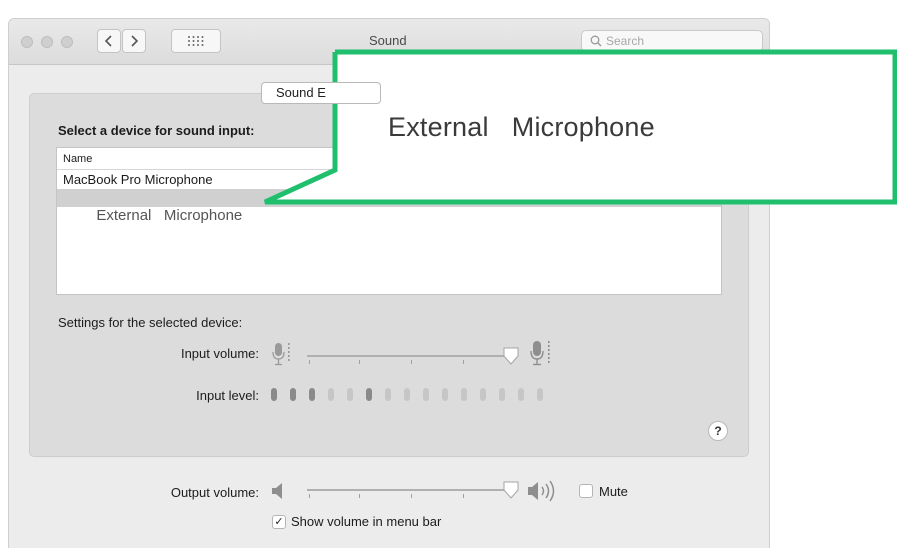 This screenshot has height=548, width=897. I want to click on show-all-button, so click(196, 41).